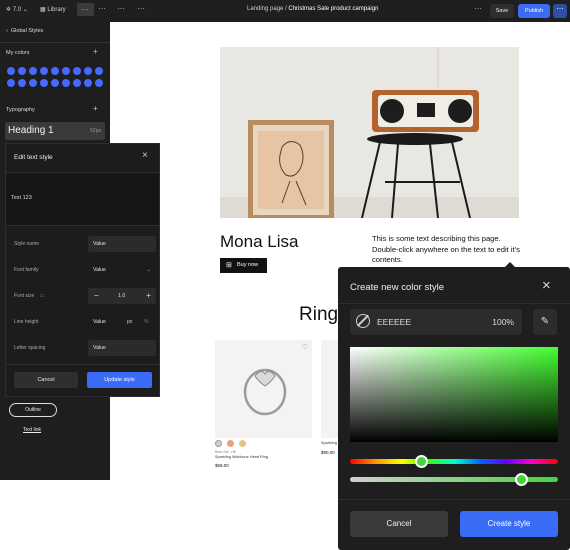 The height and width of the screenshot is (550, 570). What do you see at coordinates (146, 322) in the screenshot?
I see `unit-percent: %` at bounding box center [146, 322].